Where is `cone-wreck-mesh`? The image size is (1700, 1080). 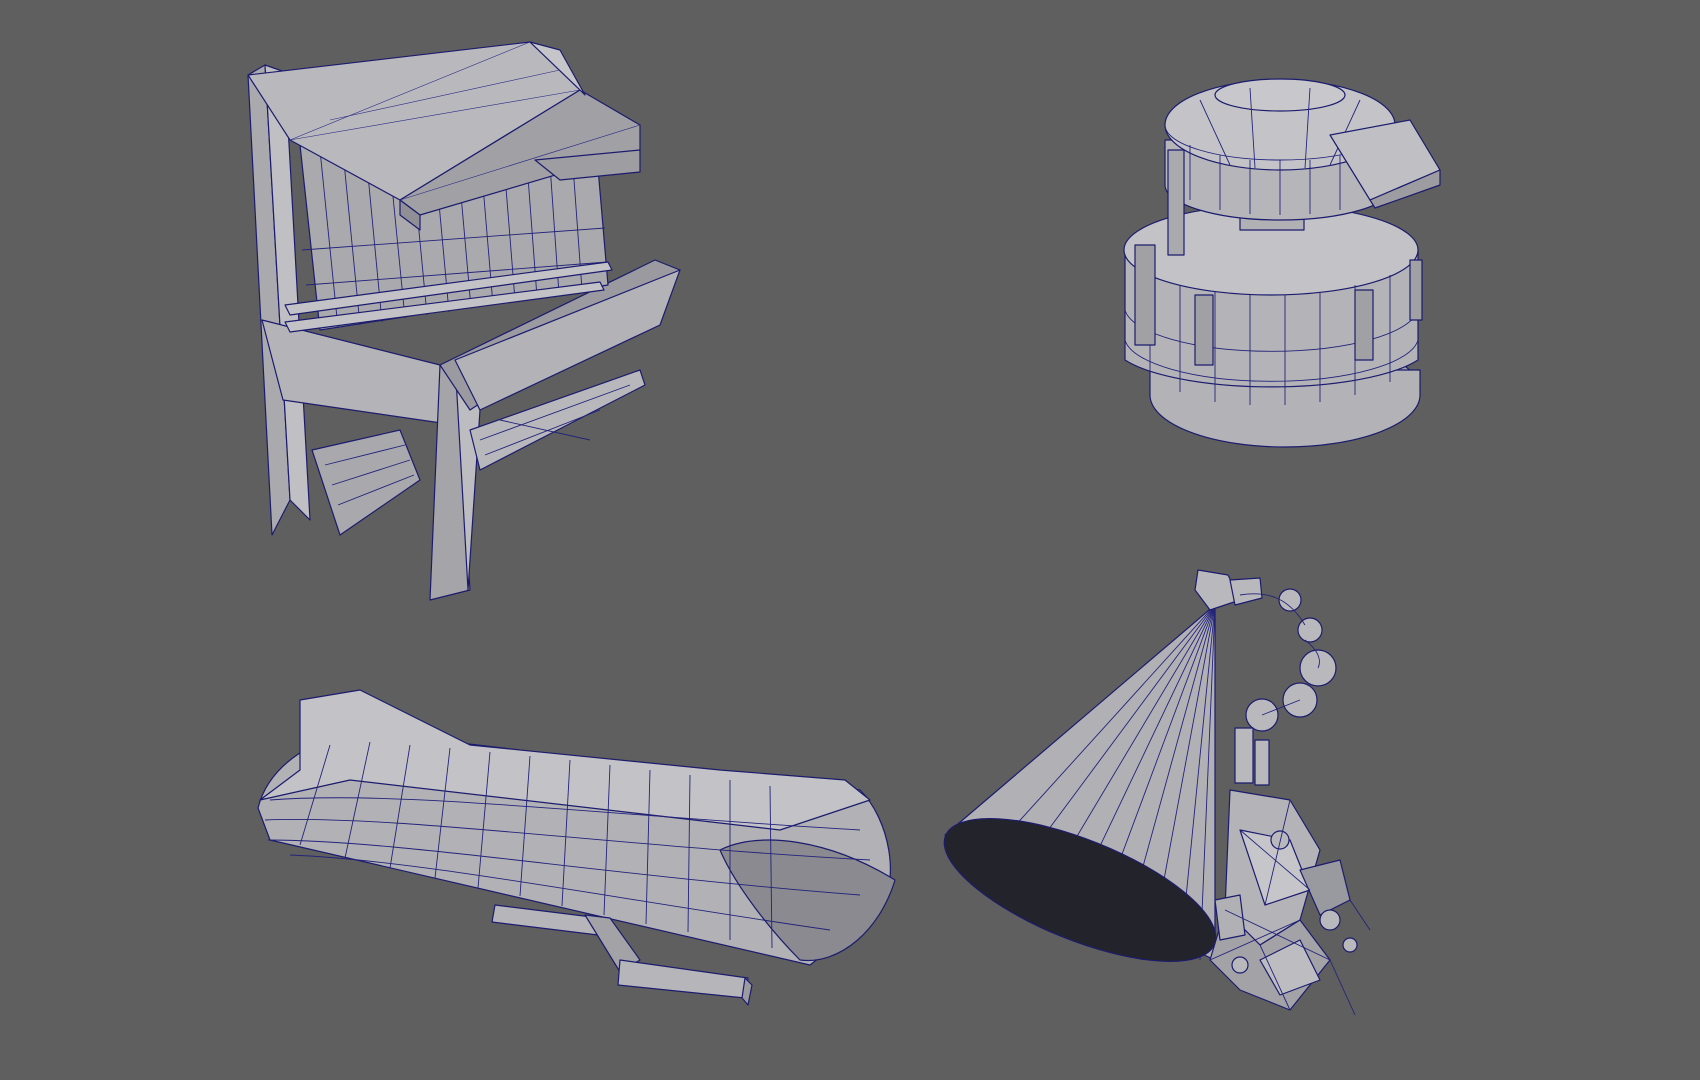
cone-wreck-mesh is located at coordinates (1149, 792).